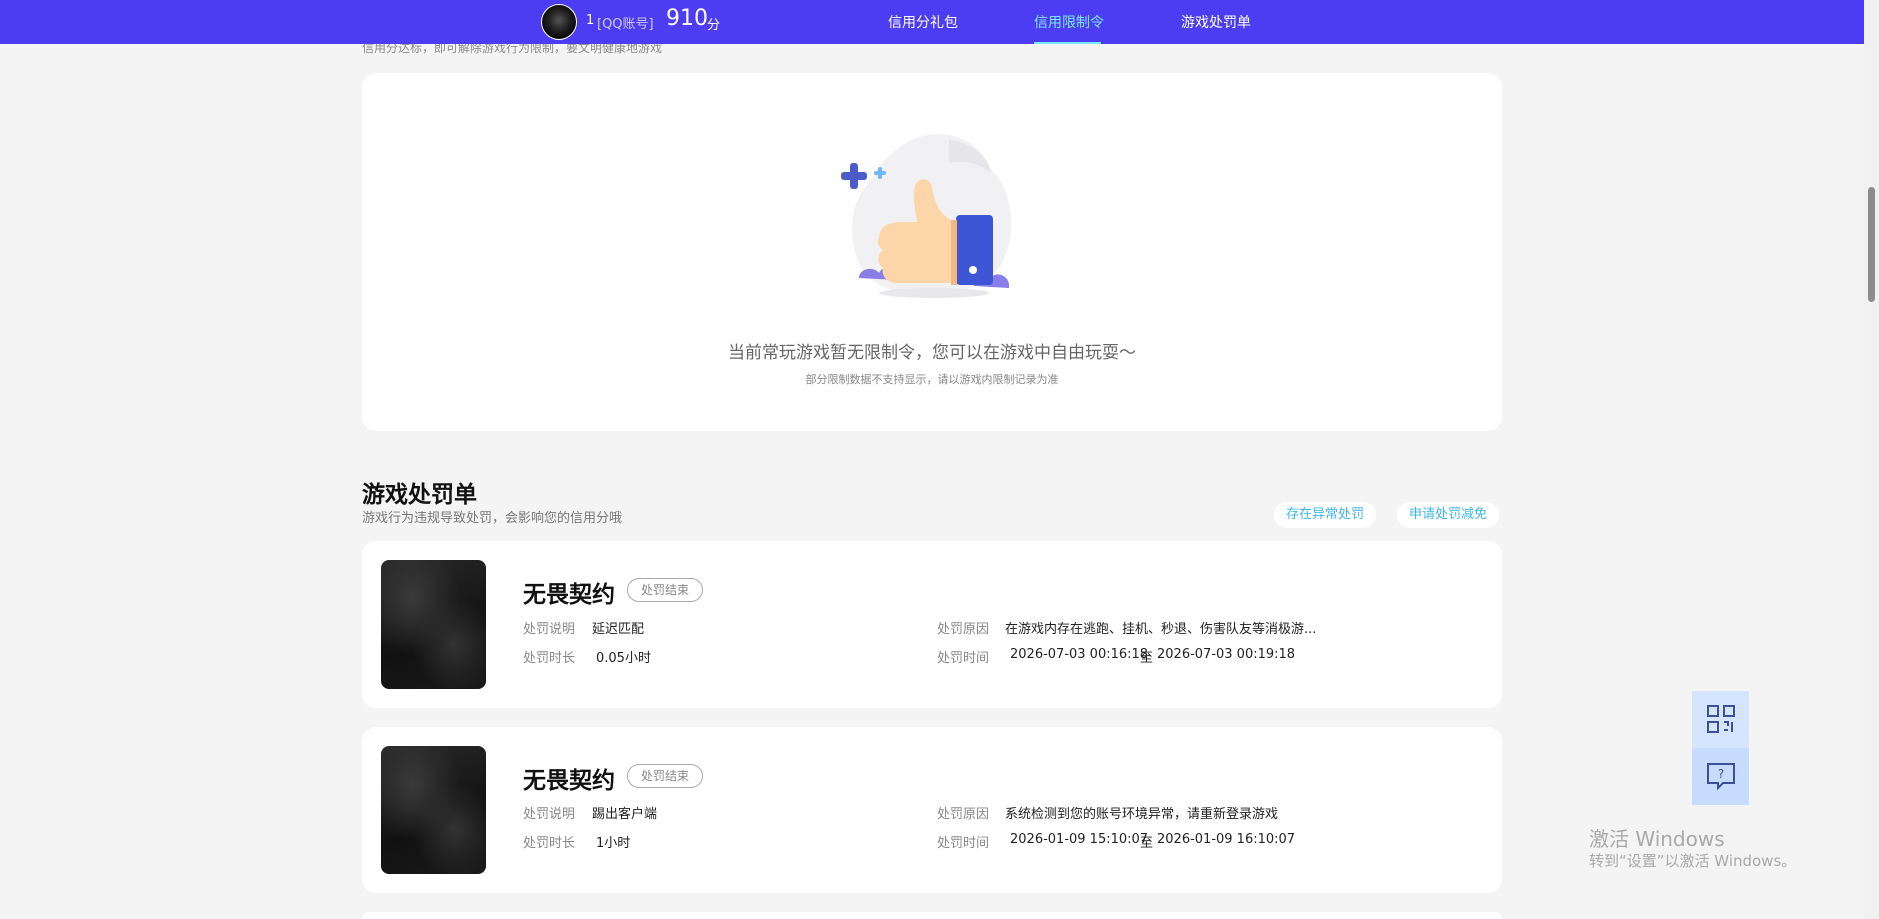 The width and height of the screenshot is (1879, 919). Describe the element at coordinates (1325, 515) in the screenshot. I see `abnormal-penalty-button: 存在异常处罚` at that location.